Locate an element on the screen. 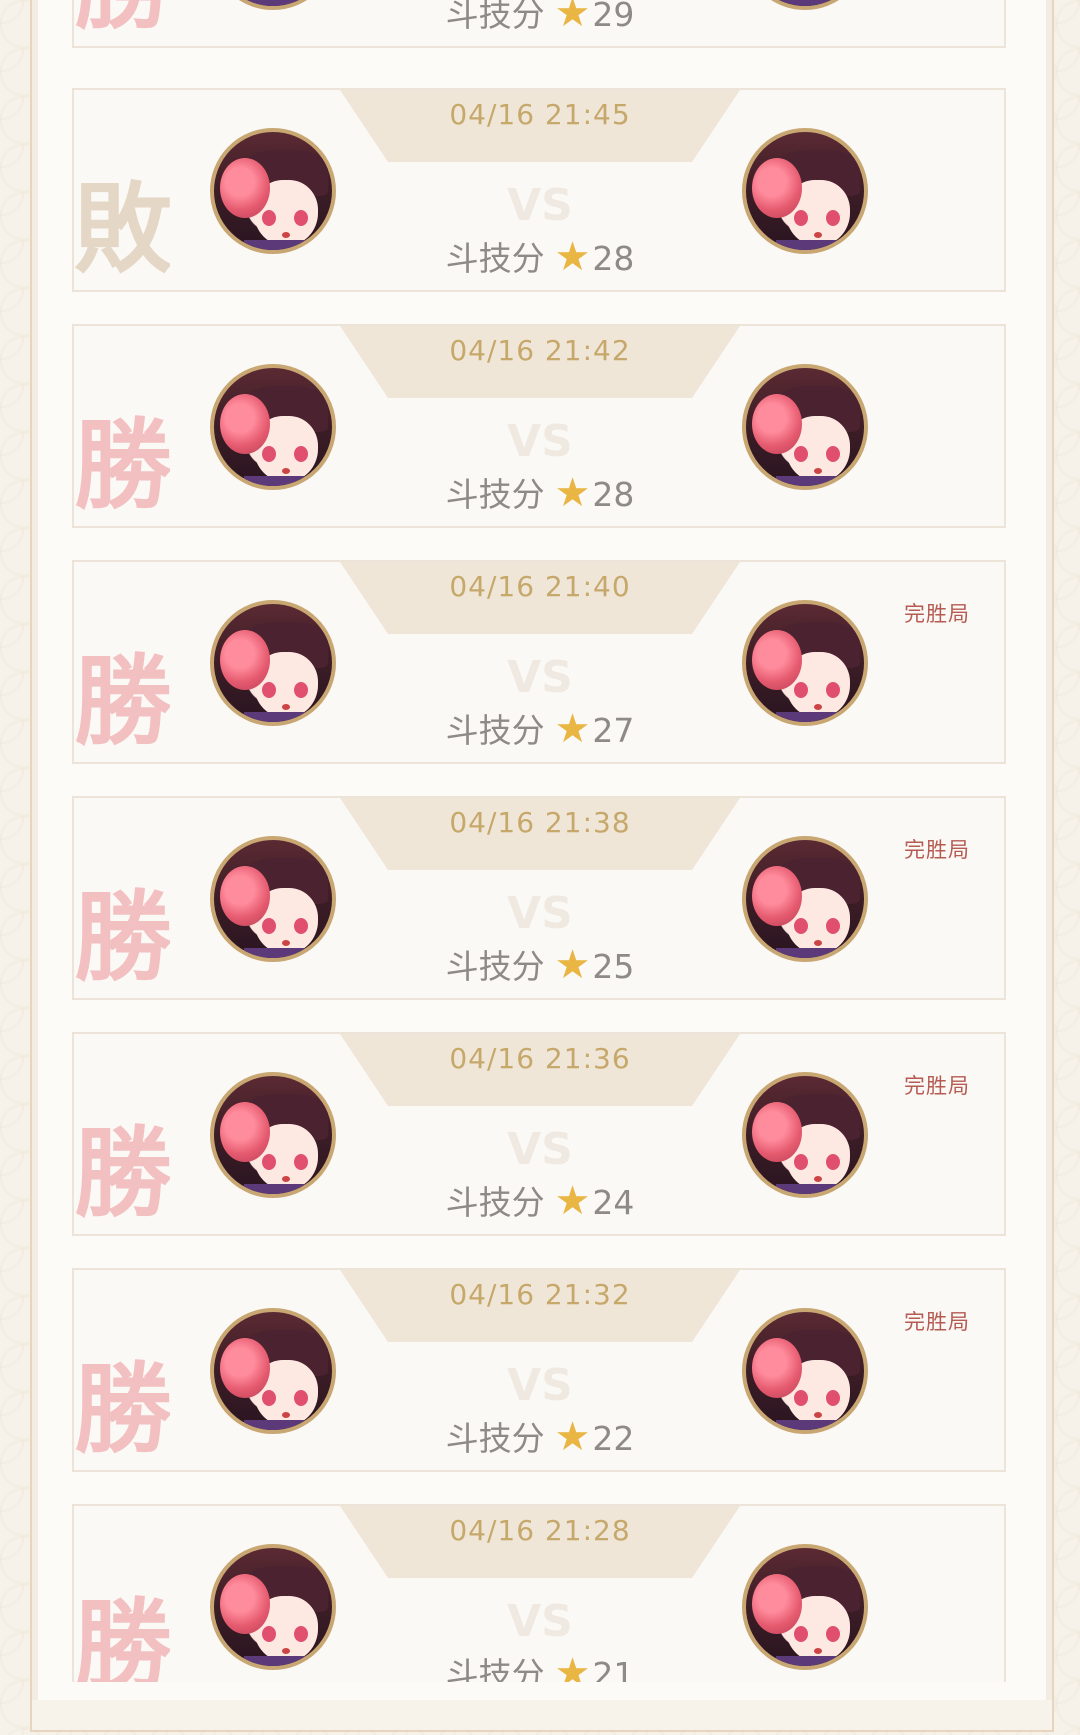  battle-record-card: 敗 04/16 21:45 VS 斗技分 ★28 is located at coordinates (539, 190).